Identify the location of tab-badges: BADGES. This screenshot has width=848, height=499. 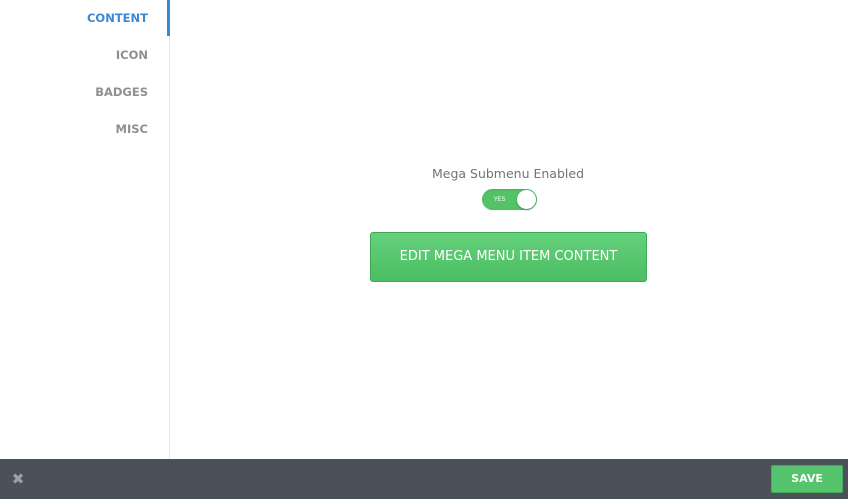
(84, 92).